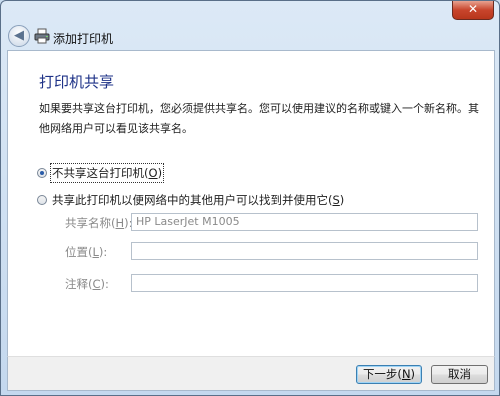 The width and height of the screenshot is (500, 396). I want to click on cancel-button: 取消, so click(459, 374).